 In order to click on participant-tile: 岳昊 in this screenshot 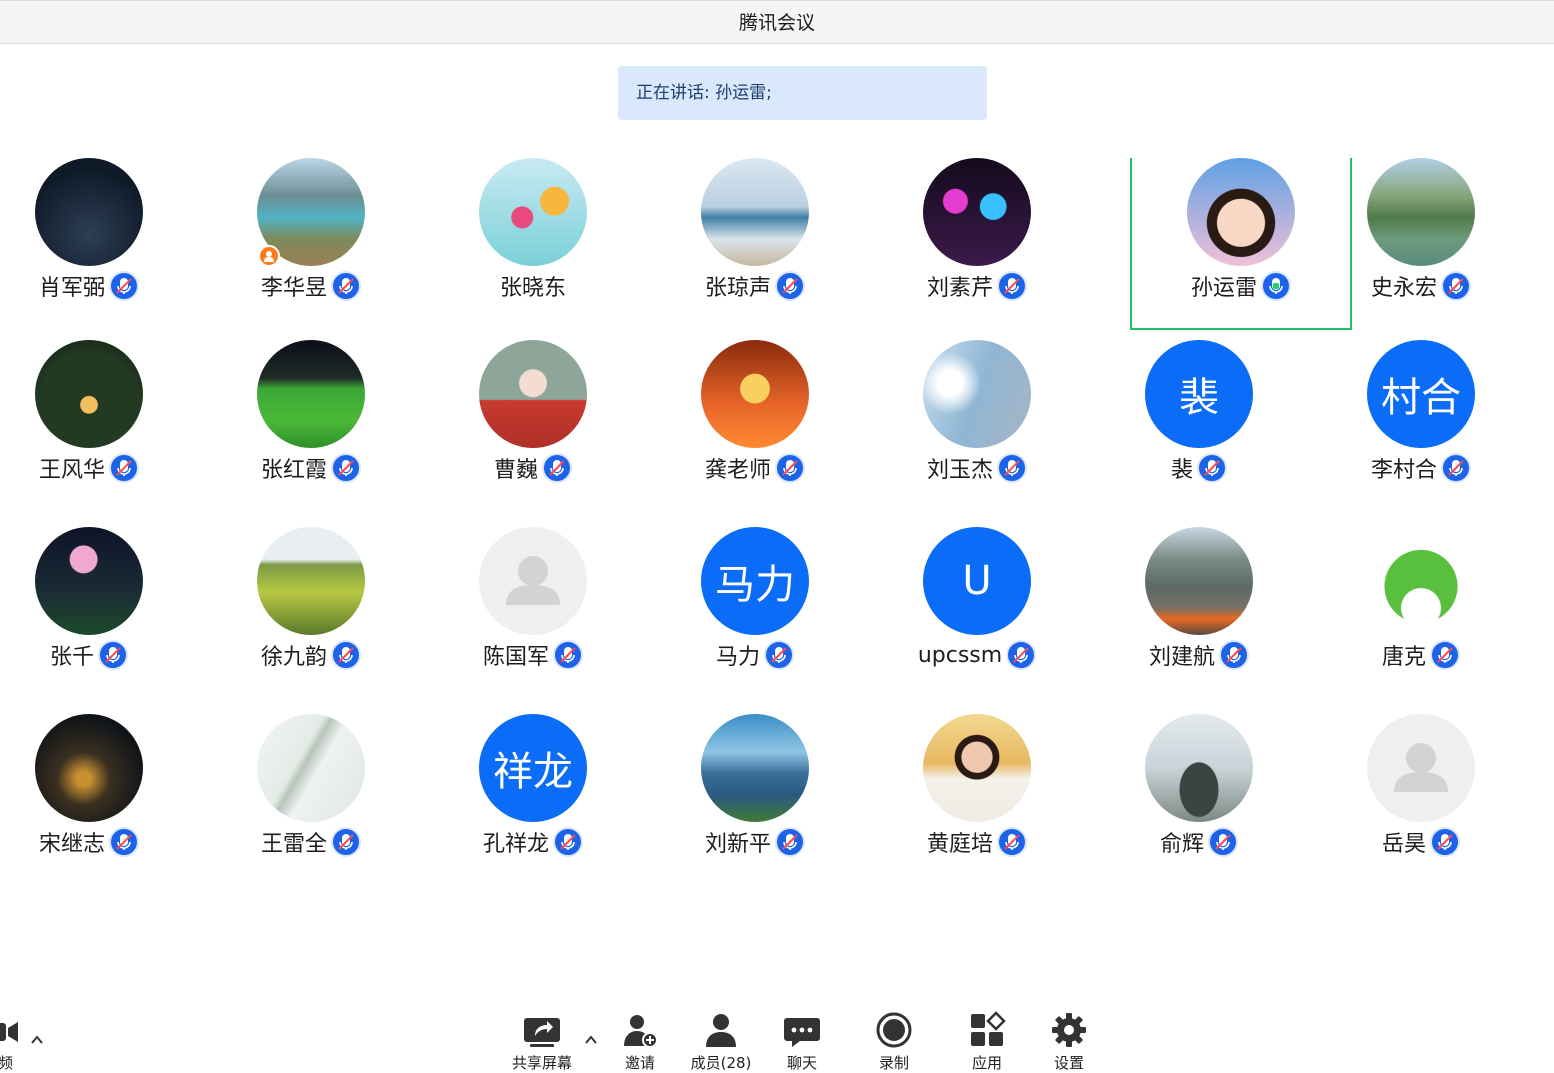, I will do `click(1436, 800)`.